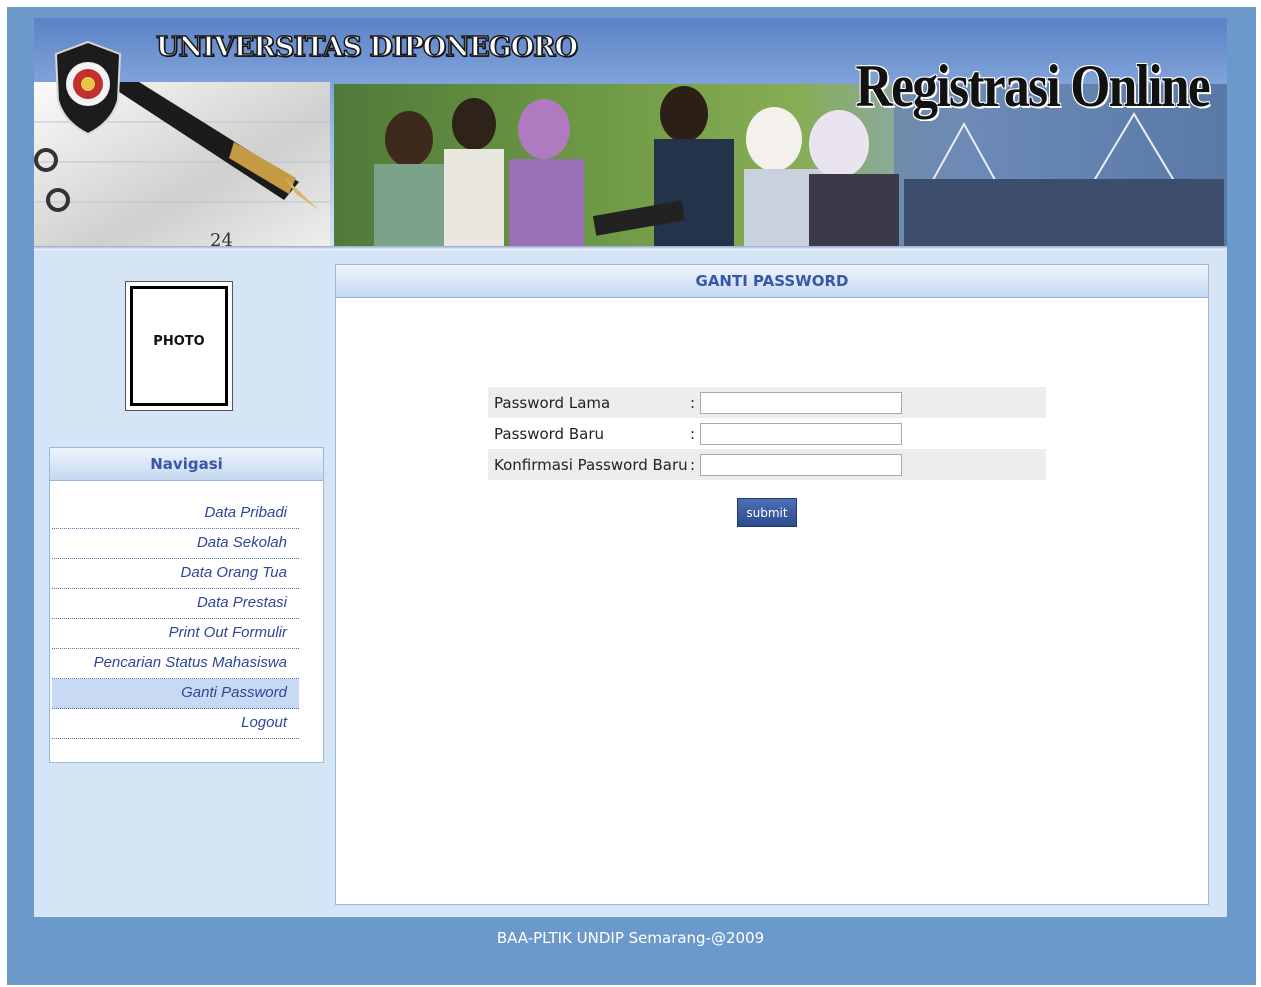  I want to click on footer-text: BAA-PLTIK UNDIP Semarang-@2009, so click(630, 938).